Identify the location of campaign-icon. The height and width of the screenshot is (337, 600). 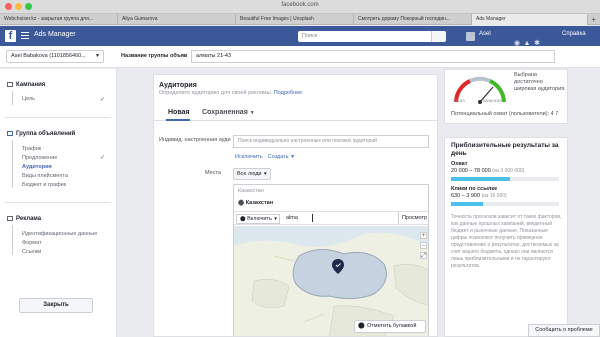
(10, 84).